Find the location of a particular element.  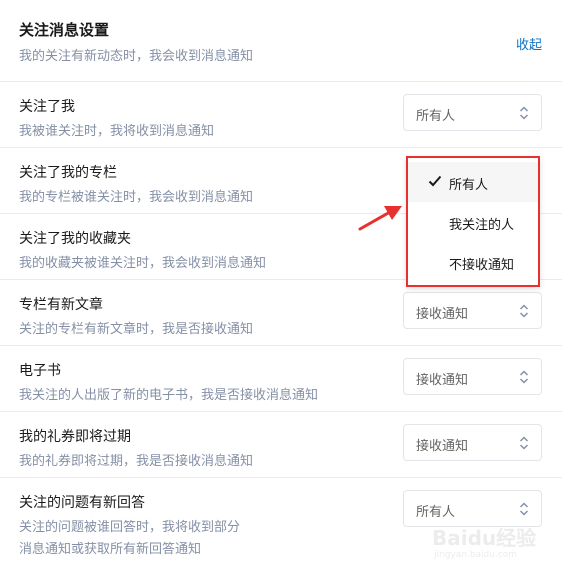

setting-title: 关注的问题有新回答 is located at coordinates (82, 503).